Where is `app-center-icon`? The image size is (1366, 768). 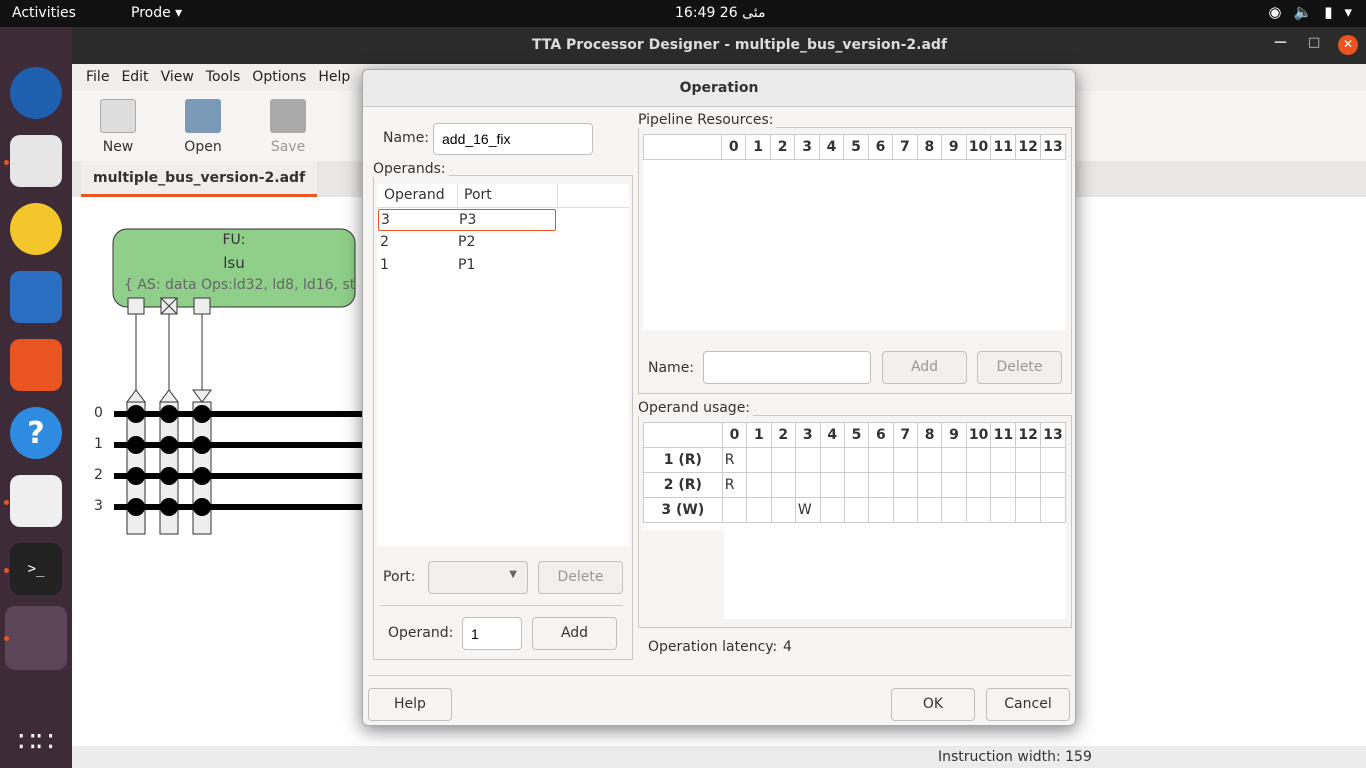
app-center-icon is located at coordinates (36, 365).